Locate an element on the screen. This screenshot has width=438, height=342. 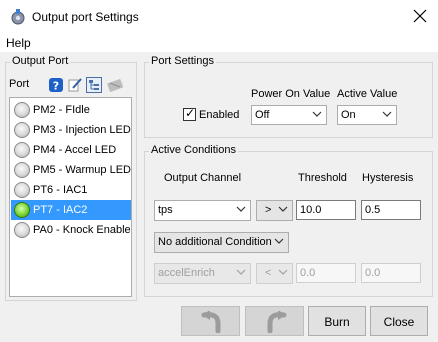
close-button: Close is located at coordinates (399, 321).